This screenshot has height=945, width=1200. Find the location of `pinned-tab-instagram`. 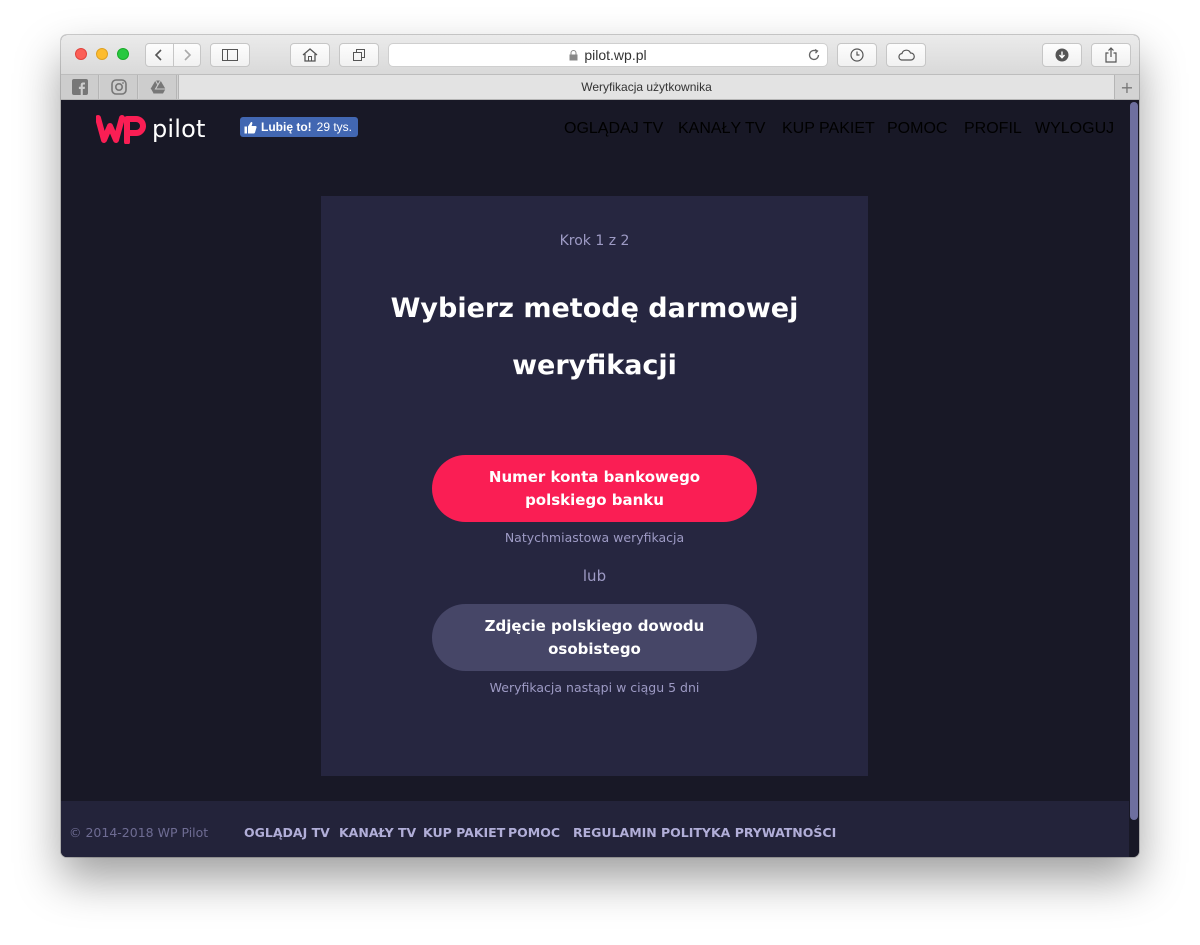

pinned-tab-instagram is located at coordinates (119, 87).